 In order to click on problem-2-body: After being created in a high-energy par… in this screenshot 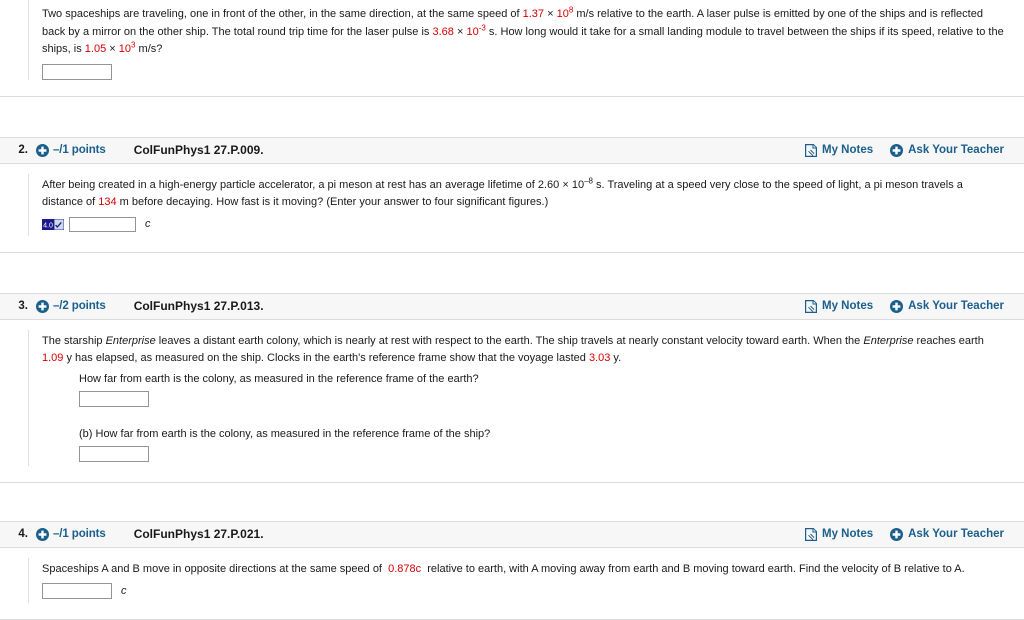, I will do `click(512, 208)`.